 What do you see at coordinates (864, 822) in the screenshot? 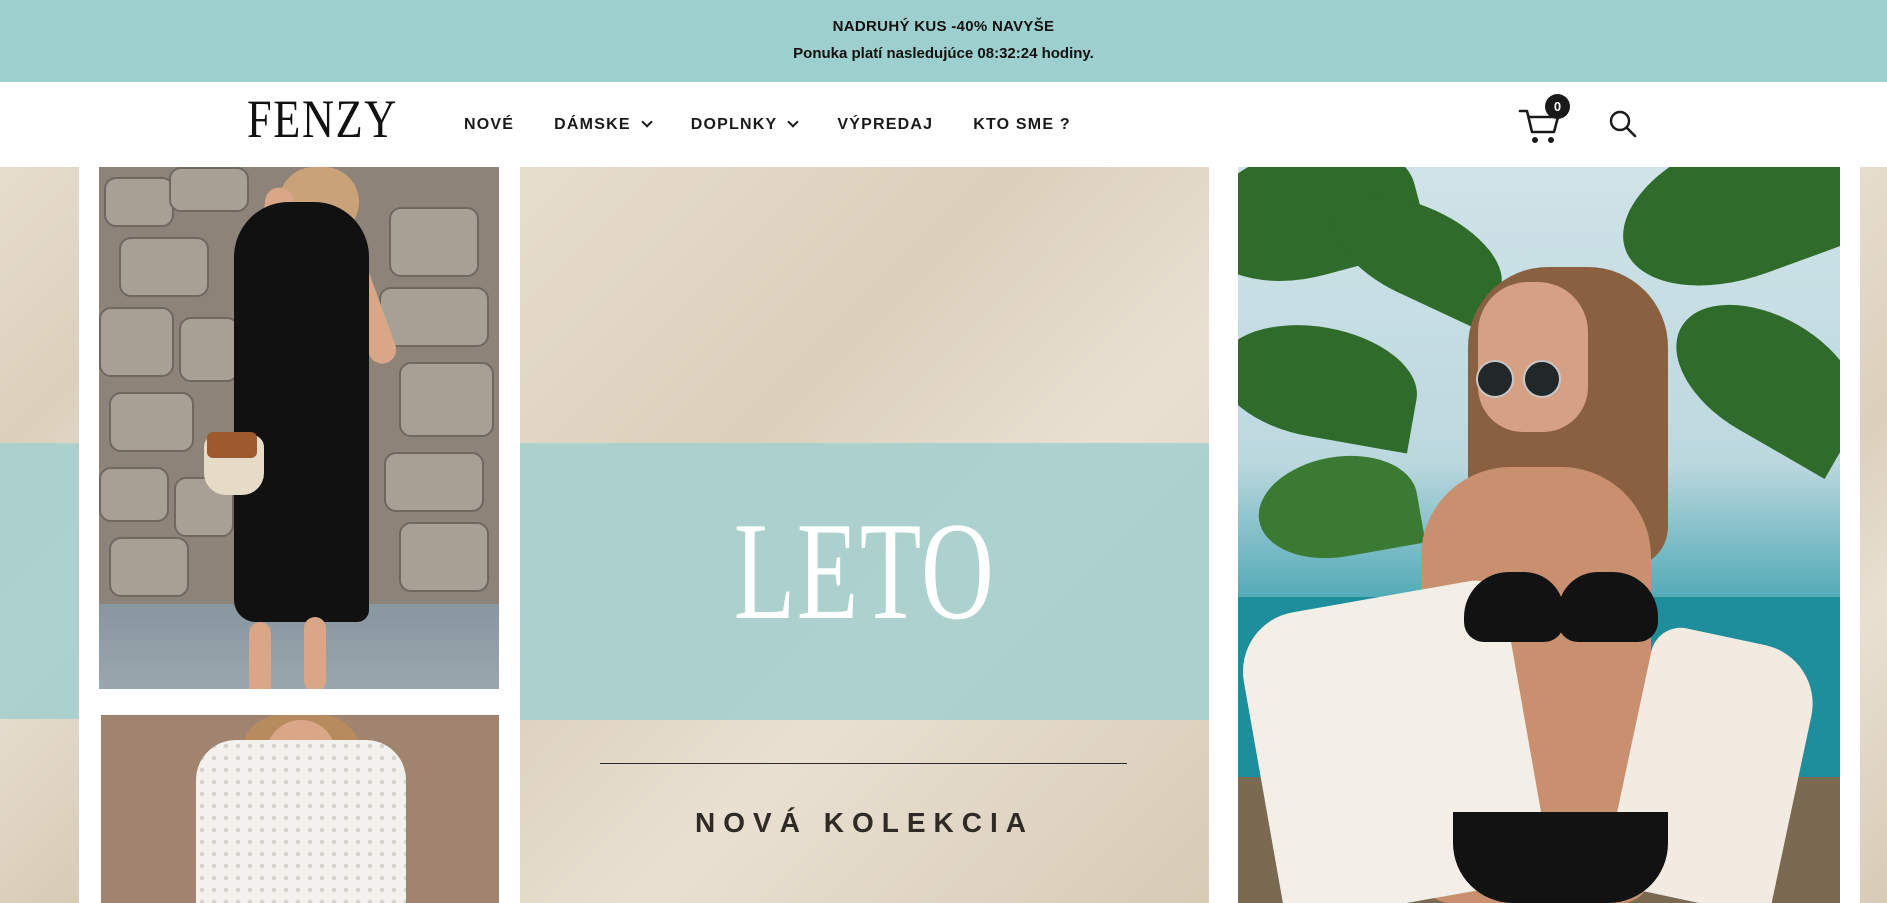
I see `hero-subtitle: NOVÁ KOLEKCIA` at bounding box center [864, 822].